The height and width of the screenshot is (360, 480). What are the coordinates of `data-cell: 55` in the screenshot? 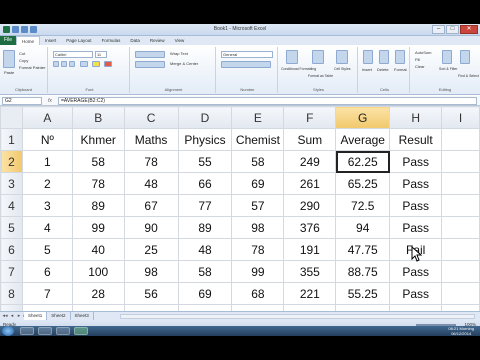 It's located at (205, 161).